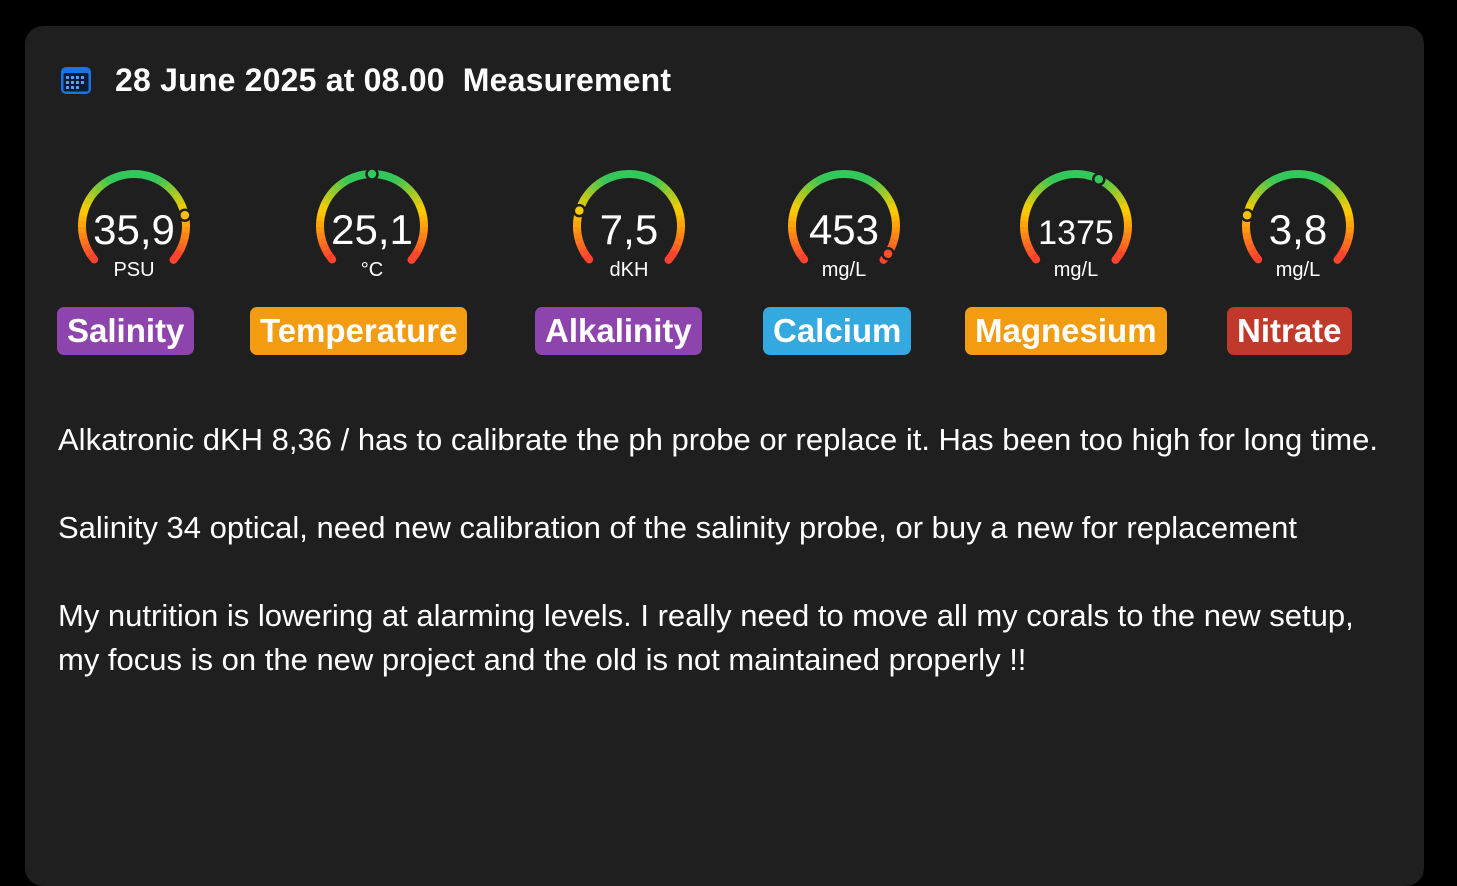  What do you see at coordinates (837, 331) in the screenshot?
I see `badge-calcium: Calcium` at bounding box center [837, 331].